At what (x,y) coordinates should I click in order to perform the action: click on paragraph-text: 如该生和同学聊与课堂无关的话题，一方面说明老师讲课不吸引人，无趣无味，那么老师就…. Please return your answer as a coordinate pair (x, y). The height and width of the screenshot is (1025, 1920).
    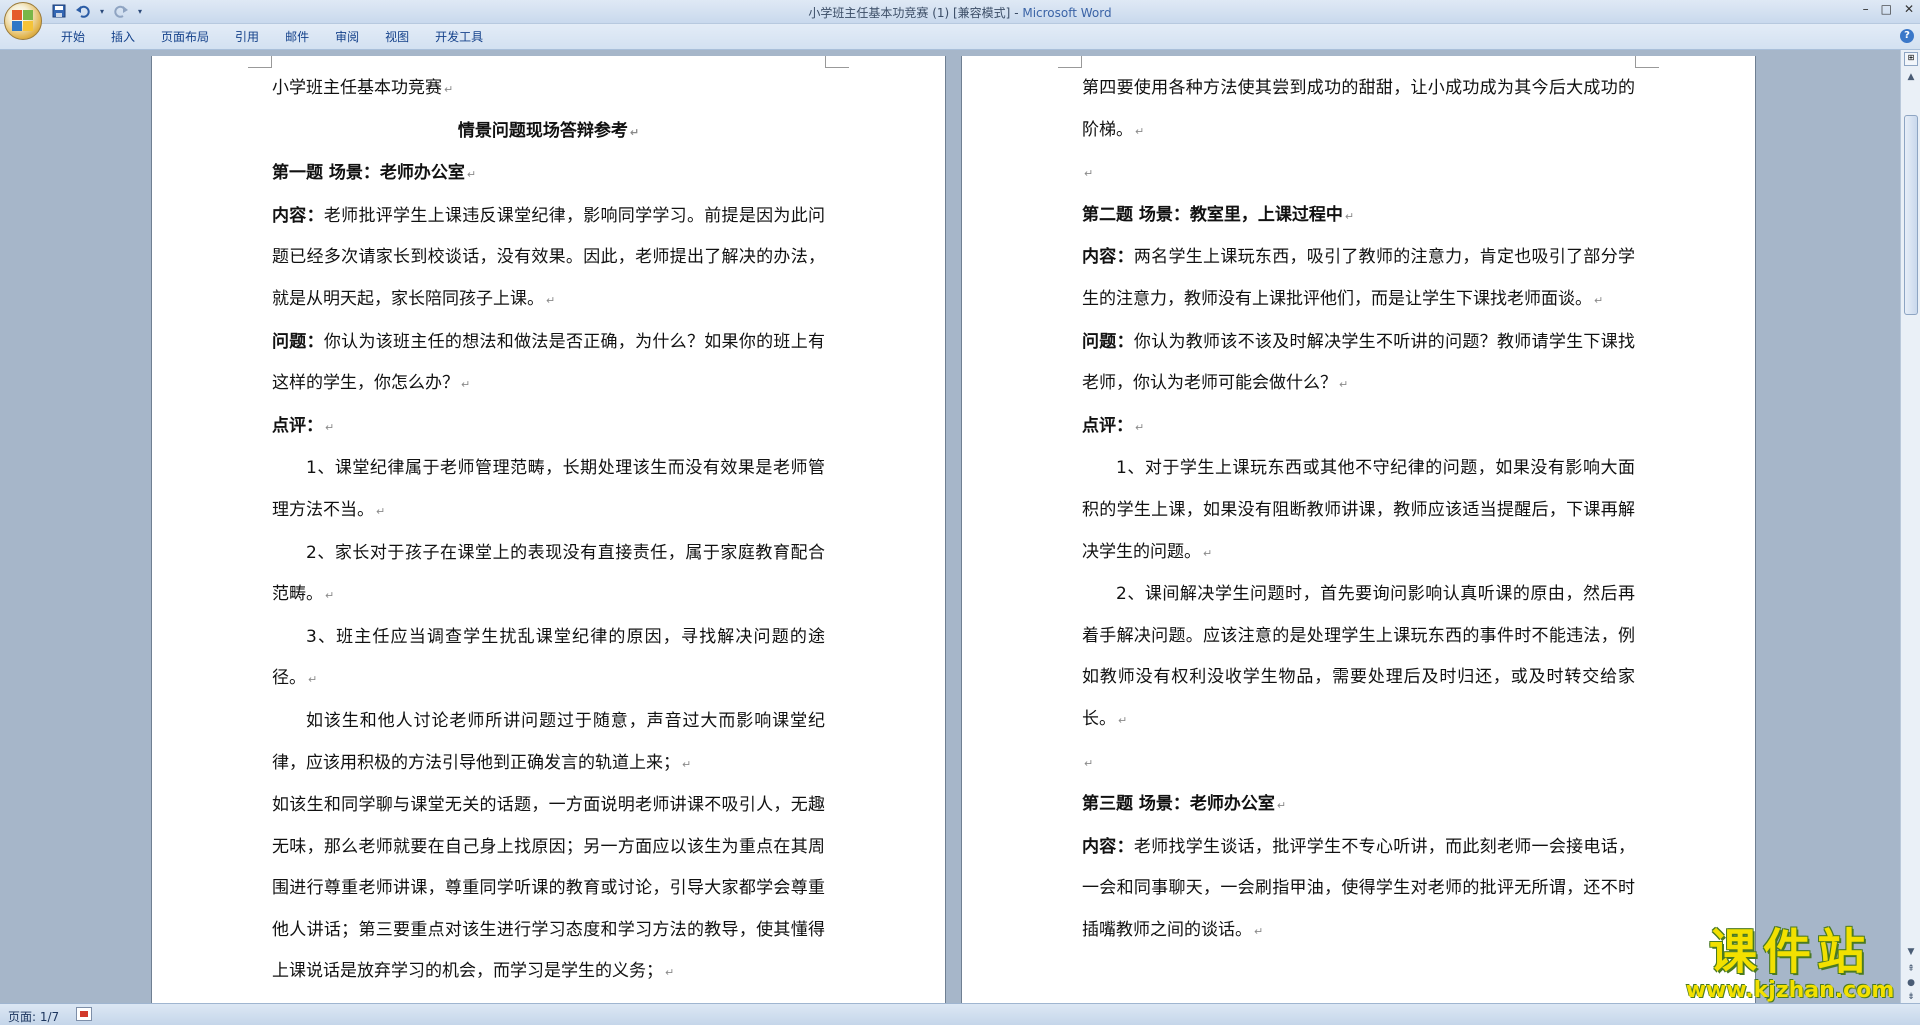
    Looking at the image, I should click on (548, 888).